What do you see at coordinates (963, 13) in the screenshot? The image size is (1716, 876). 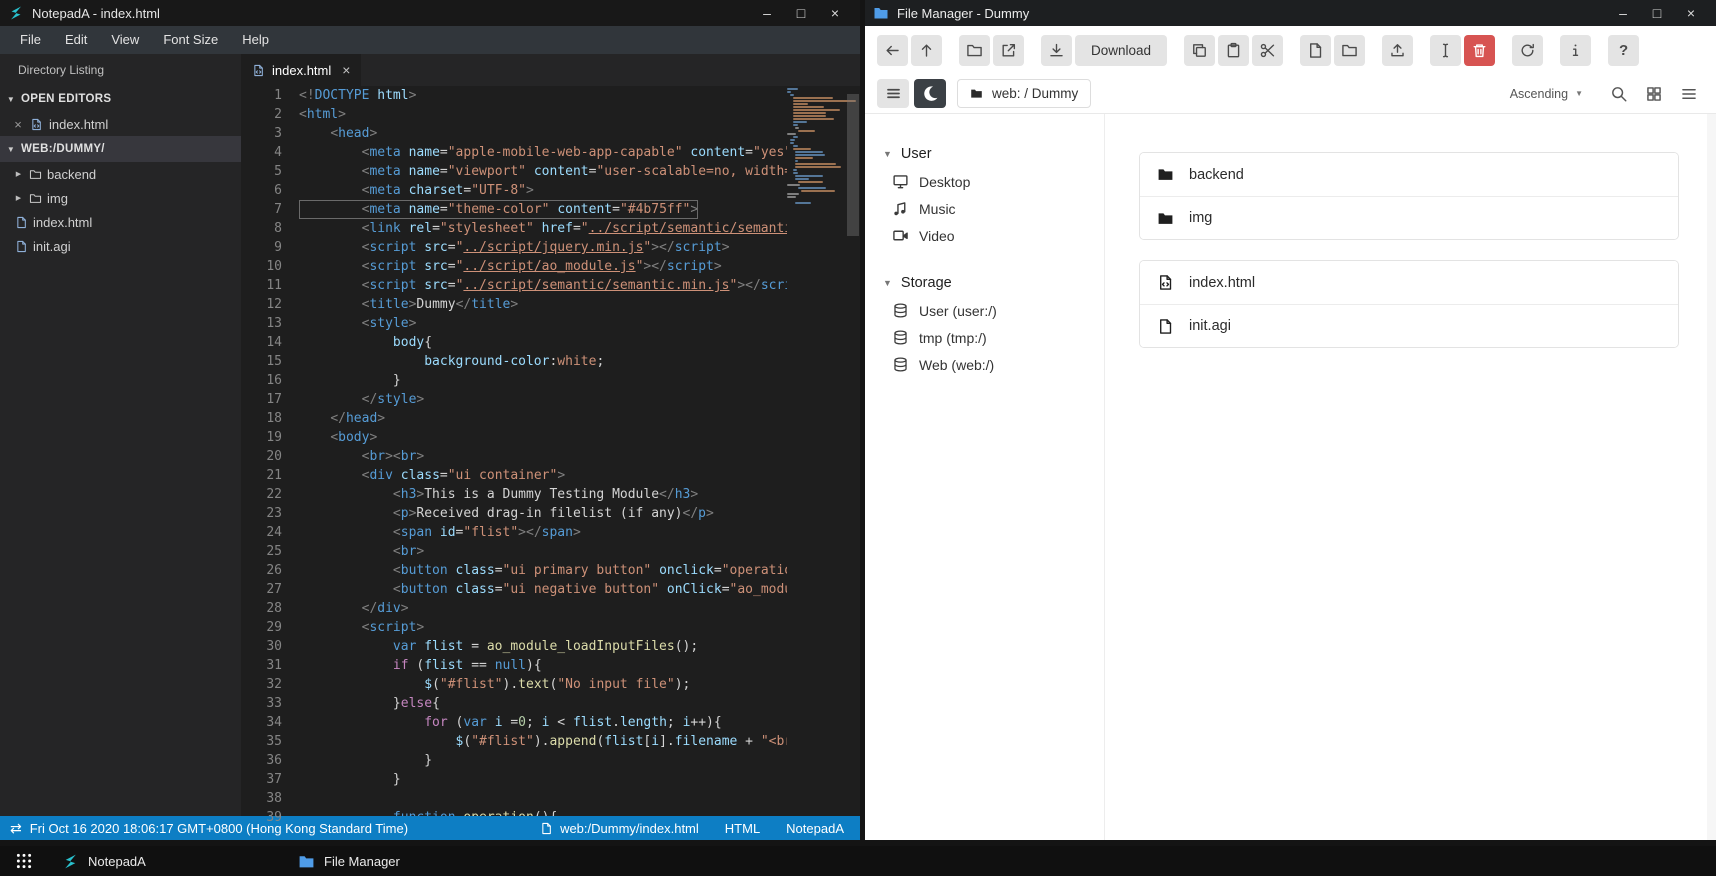 I see `file-manager-window-title: File Manager - Dummy` at bounding box center [963, 13].